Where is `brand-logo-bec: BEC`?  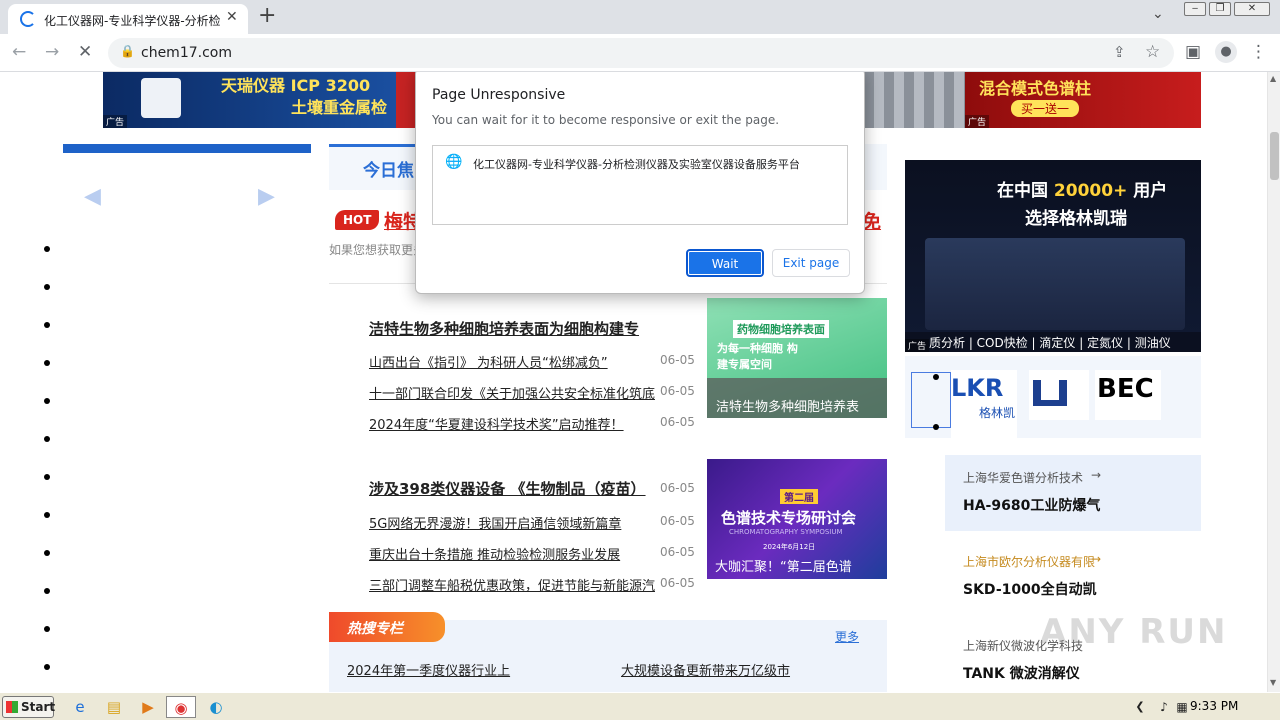 brand-logo-bec: BEC is located at coordinates (1128, 395).